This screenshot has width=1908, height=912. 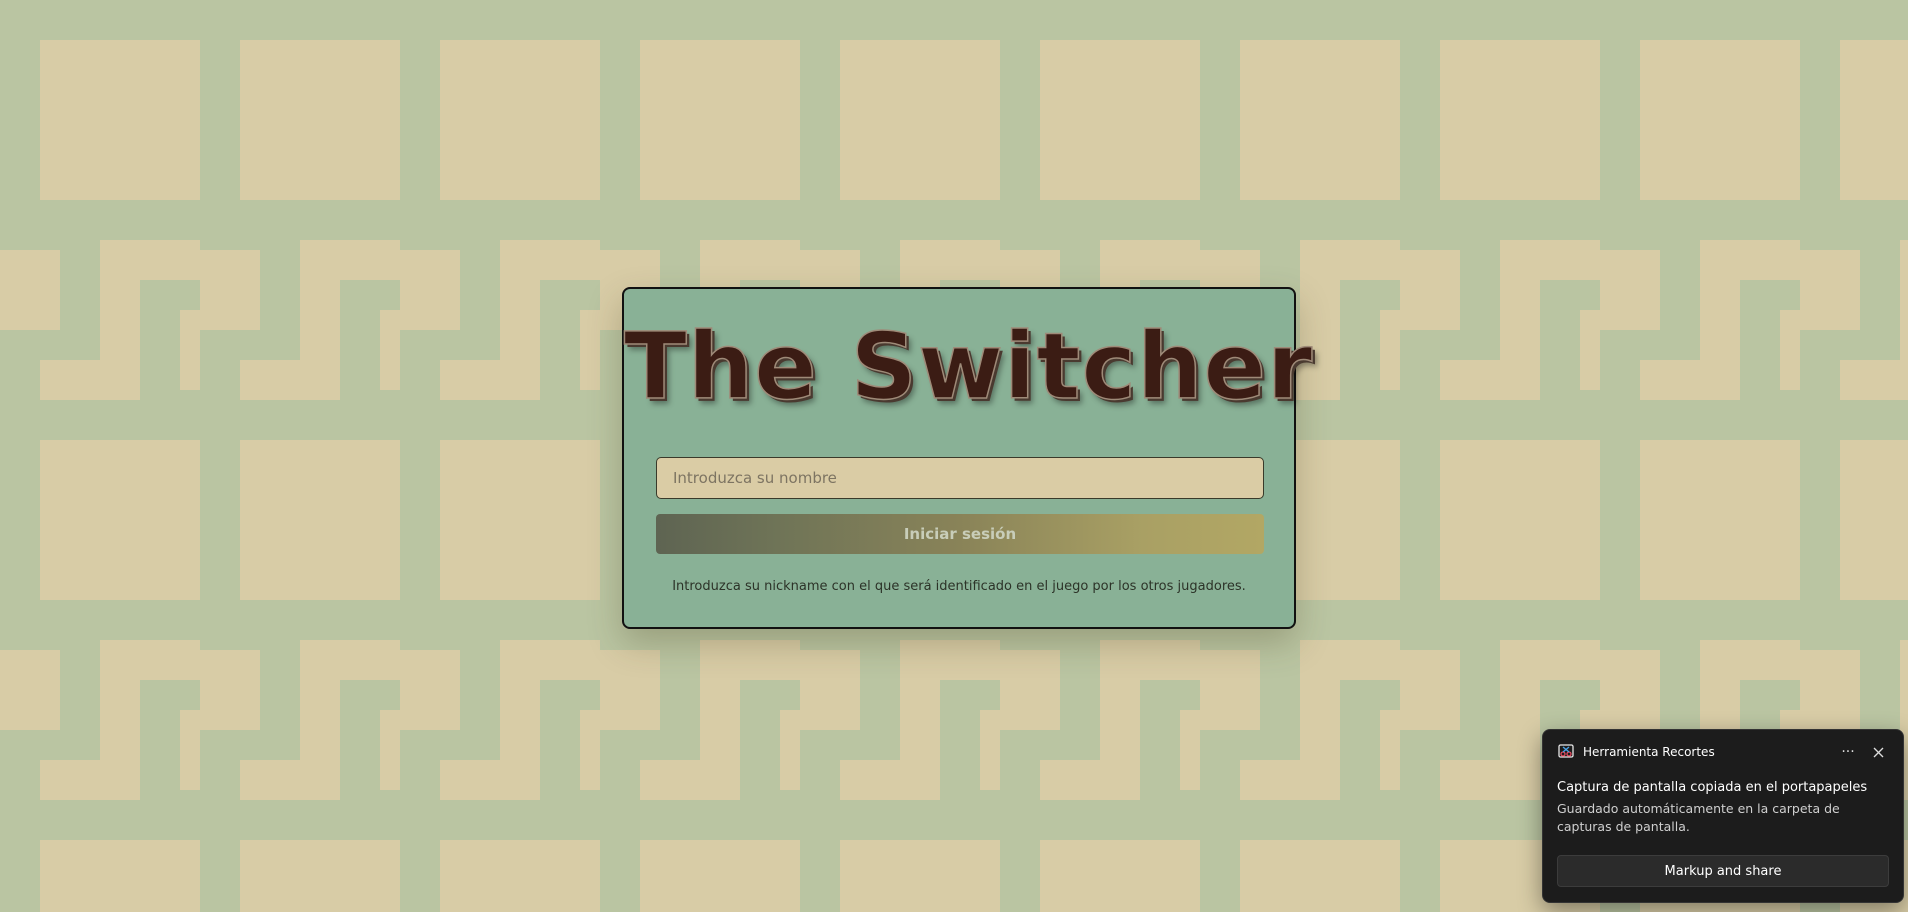 I want to click on more-icon: ···, so click(x=1848, y=752).